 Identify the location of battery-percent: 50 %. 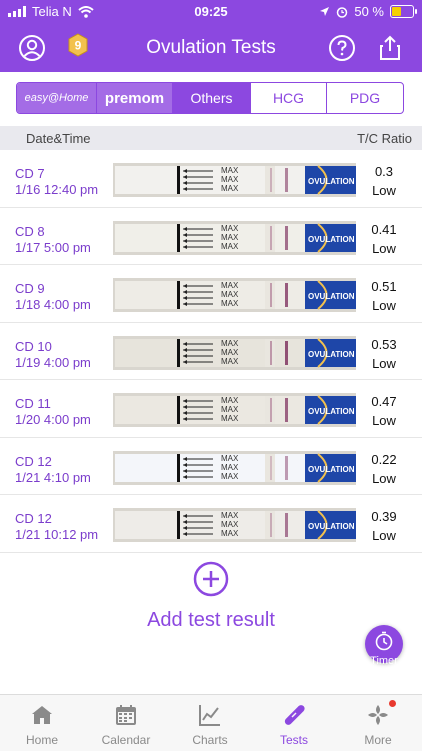
(369, 11).